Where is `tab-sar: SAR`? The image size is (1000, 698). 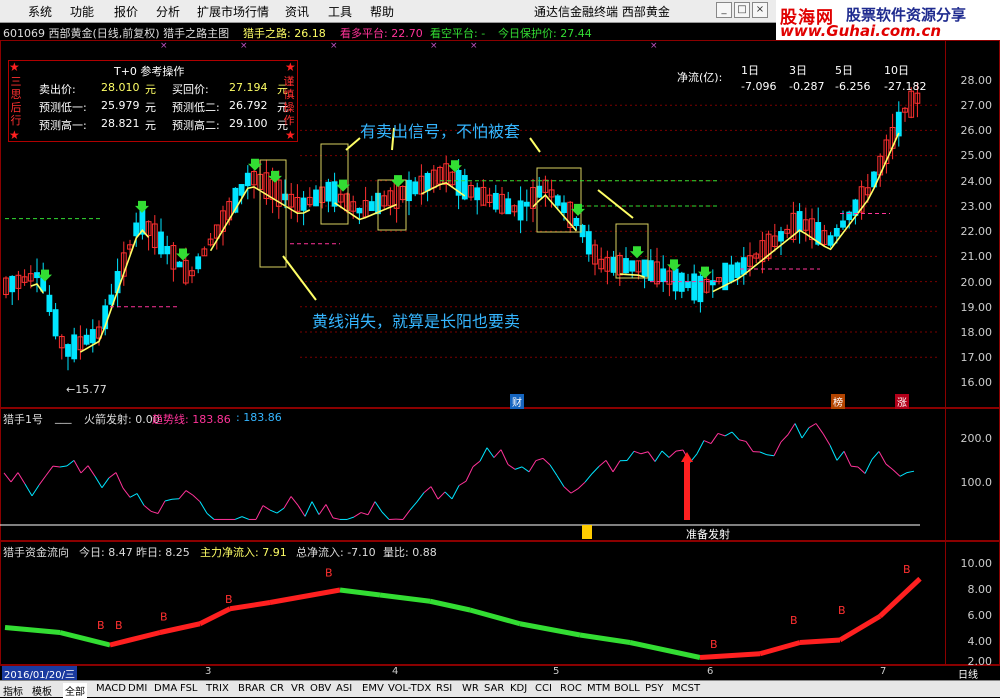 tab-sar: SAR is located at coordinates (494, 688).